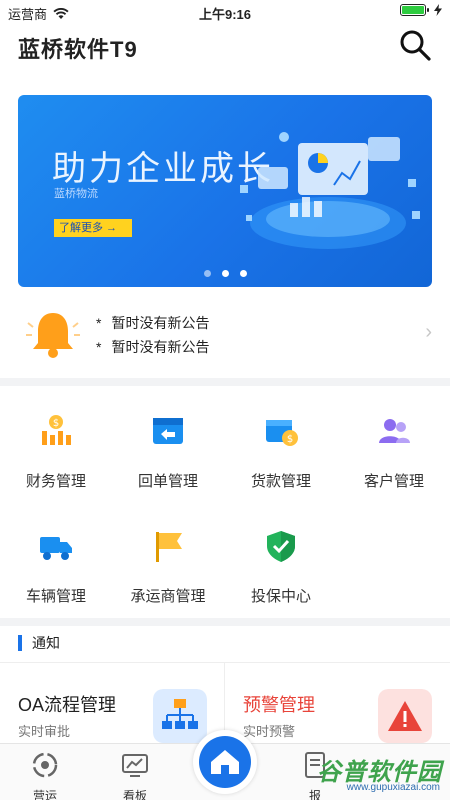 The image size is (450, 800). Describe the element at coordinates (76, 194) in the screenshot. I see `banner-subtitle: 蓝桥物流` at that location.